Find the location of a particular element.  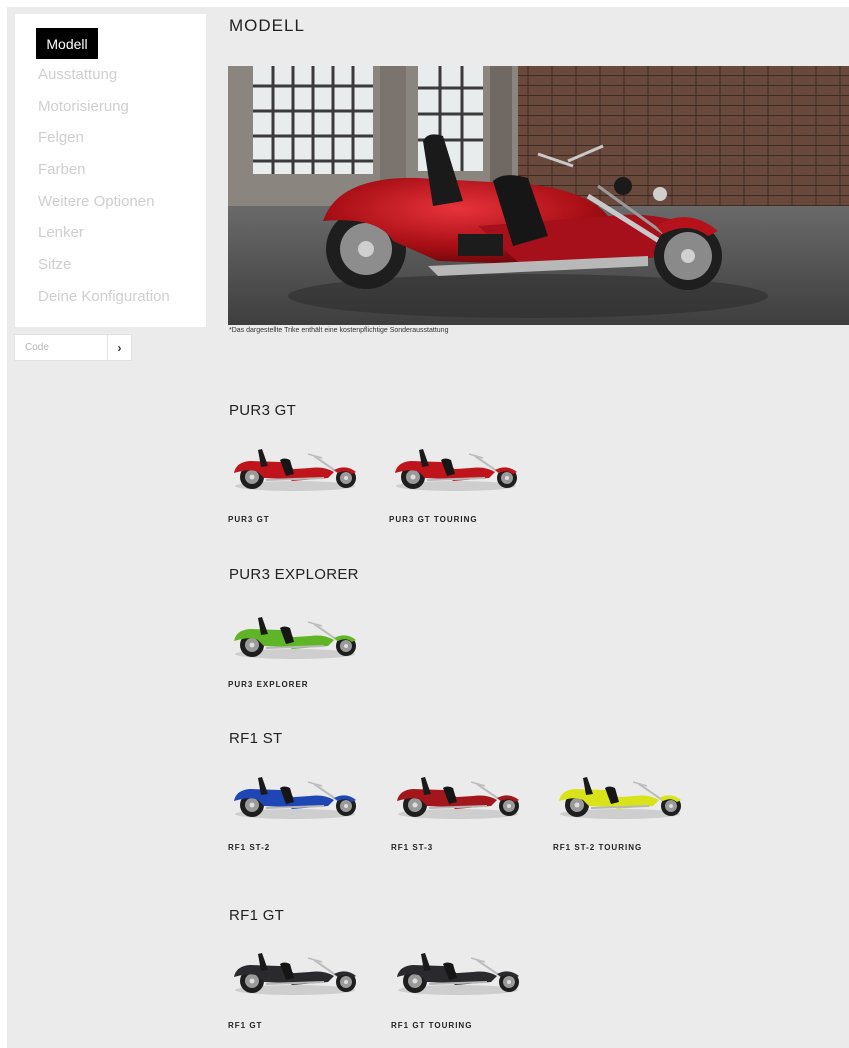

sidebar-item-sitze: Sitze is located at coordinates (54, 264).